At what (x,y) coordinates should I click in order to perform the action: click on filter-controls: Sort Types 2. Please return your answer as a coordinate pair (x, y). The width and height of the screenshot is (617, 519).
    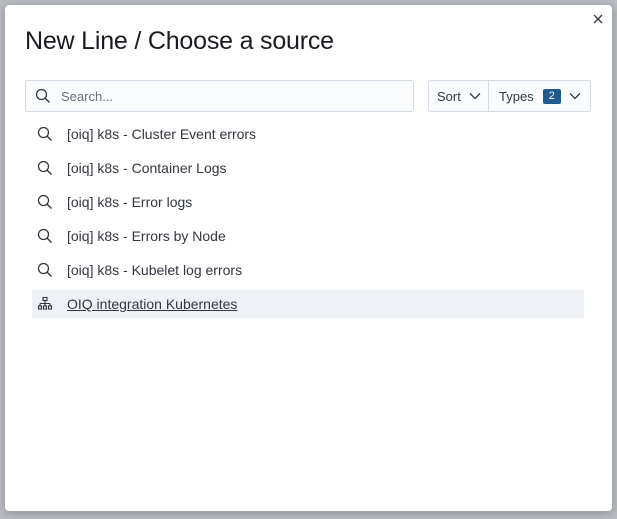
    Looking at the image, I should click on (509, 96).